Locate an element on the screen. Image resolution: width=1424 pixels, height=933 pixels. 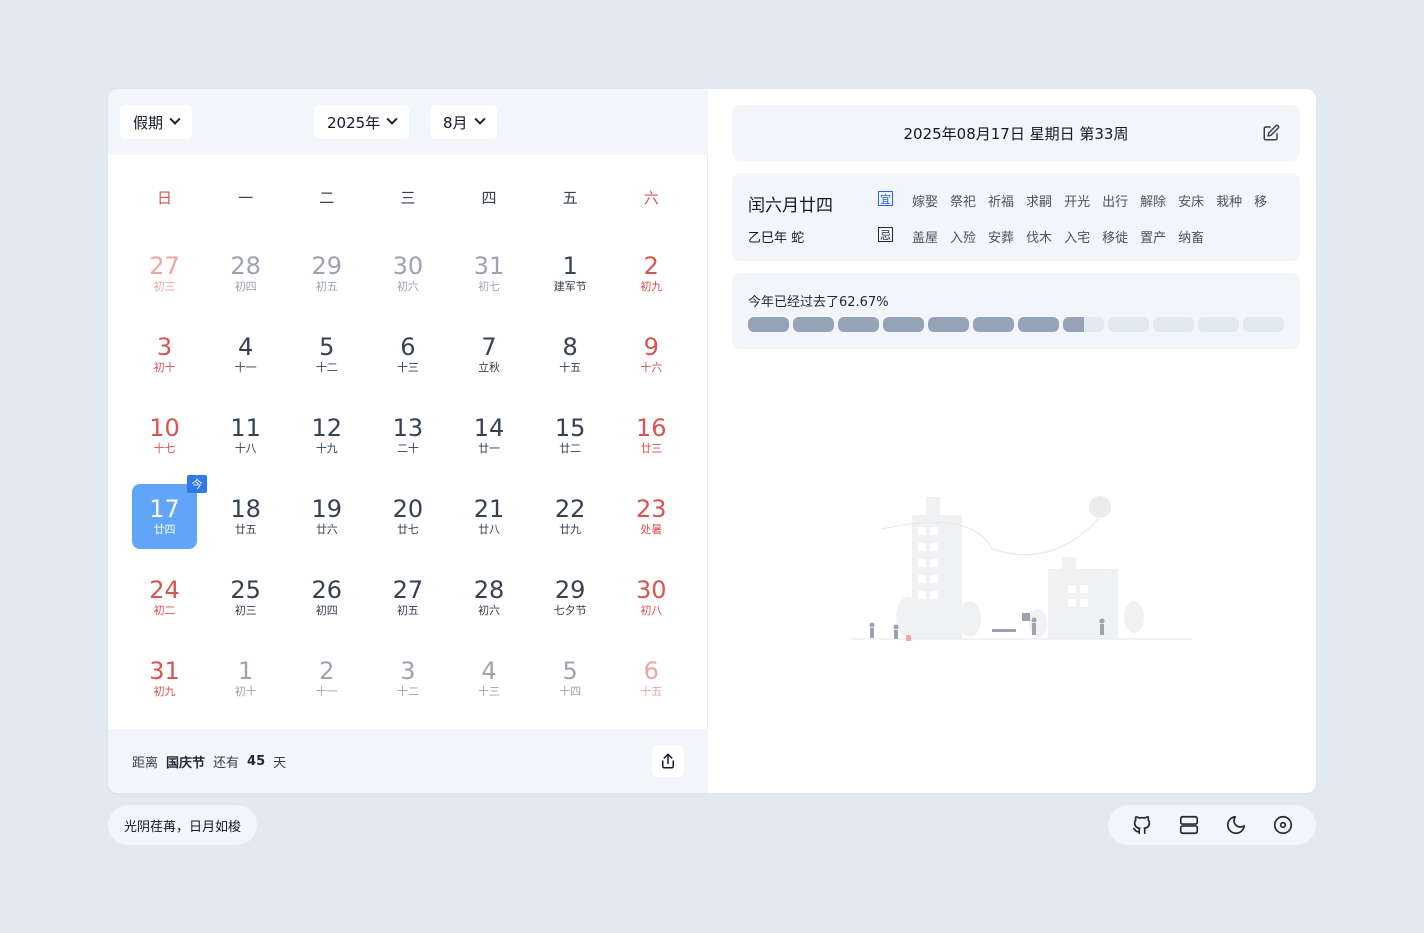
day-cell: 3 初十 is located at coordinates (164, 354).